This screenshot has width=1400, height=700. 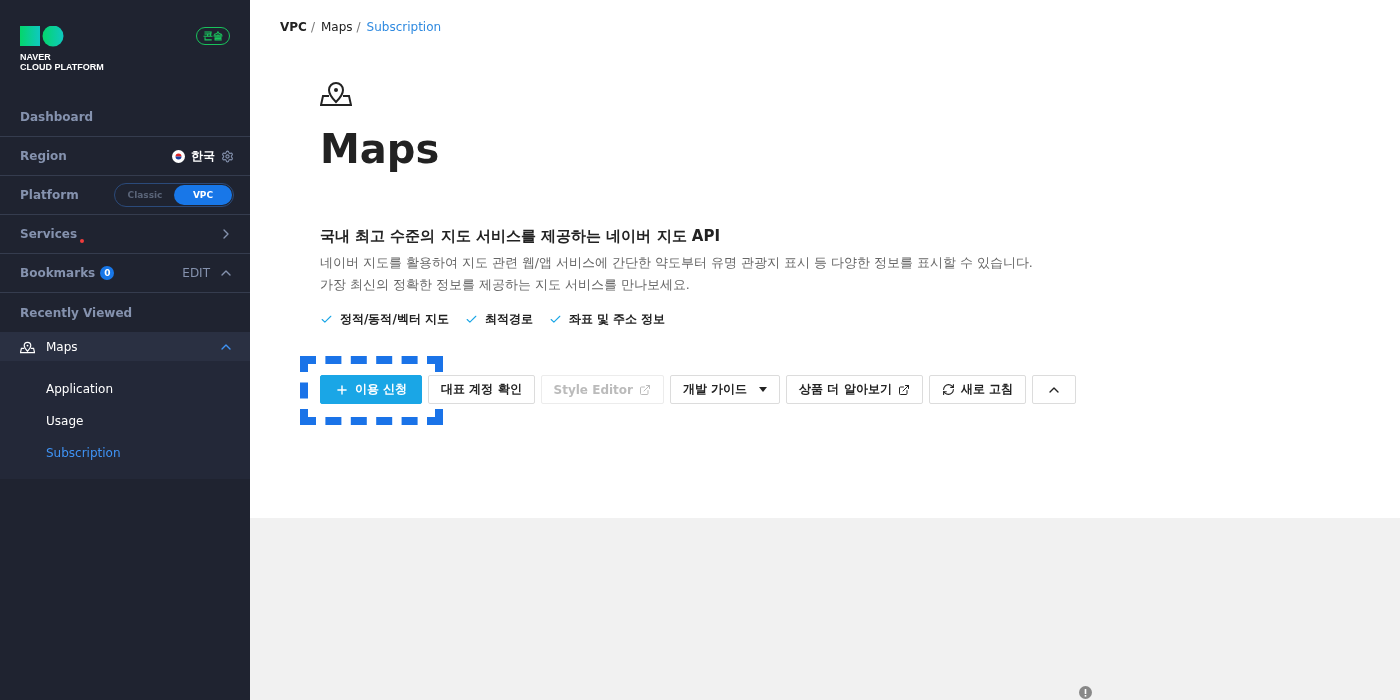 What do you see at coordinates (394, 319) in the screenshot?
I see `feature-label: 정적/동적/벡터 지도` at bounding box center [394, 319].